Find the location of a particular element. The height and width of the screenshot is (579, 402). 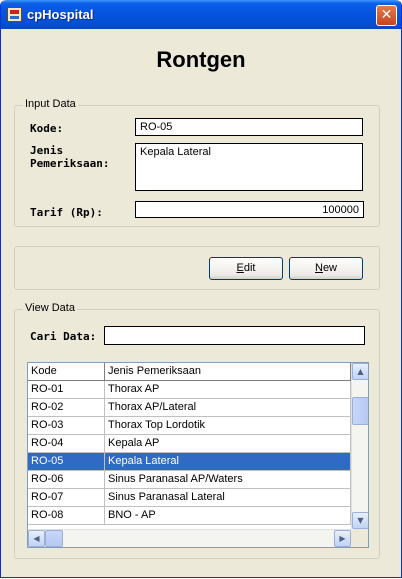

close-button: ✕ is located at coordinates (386, 15).